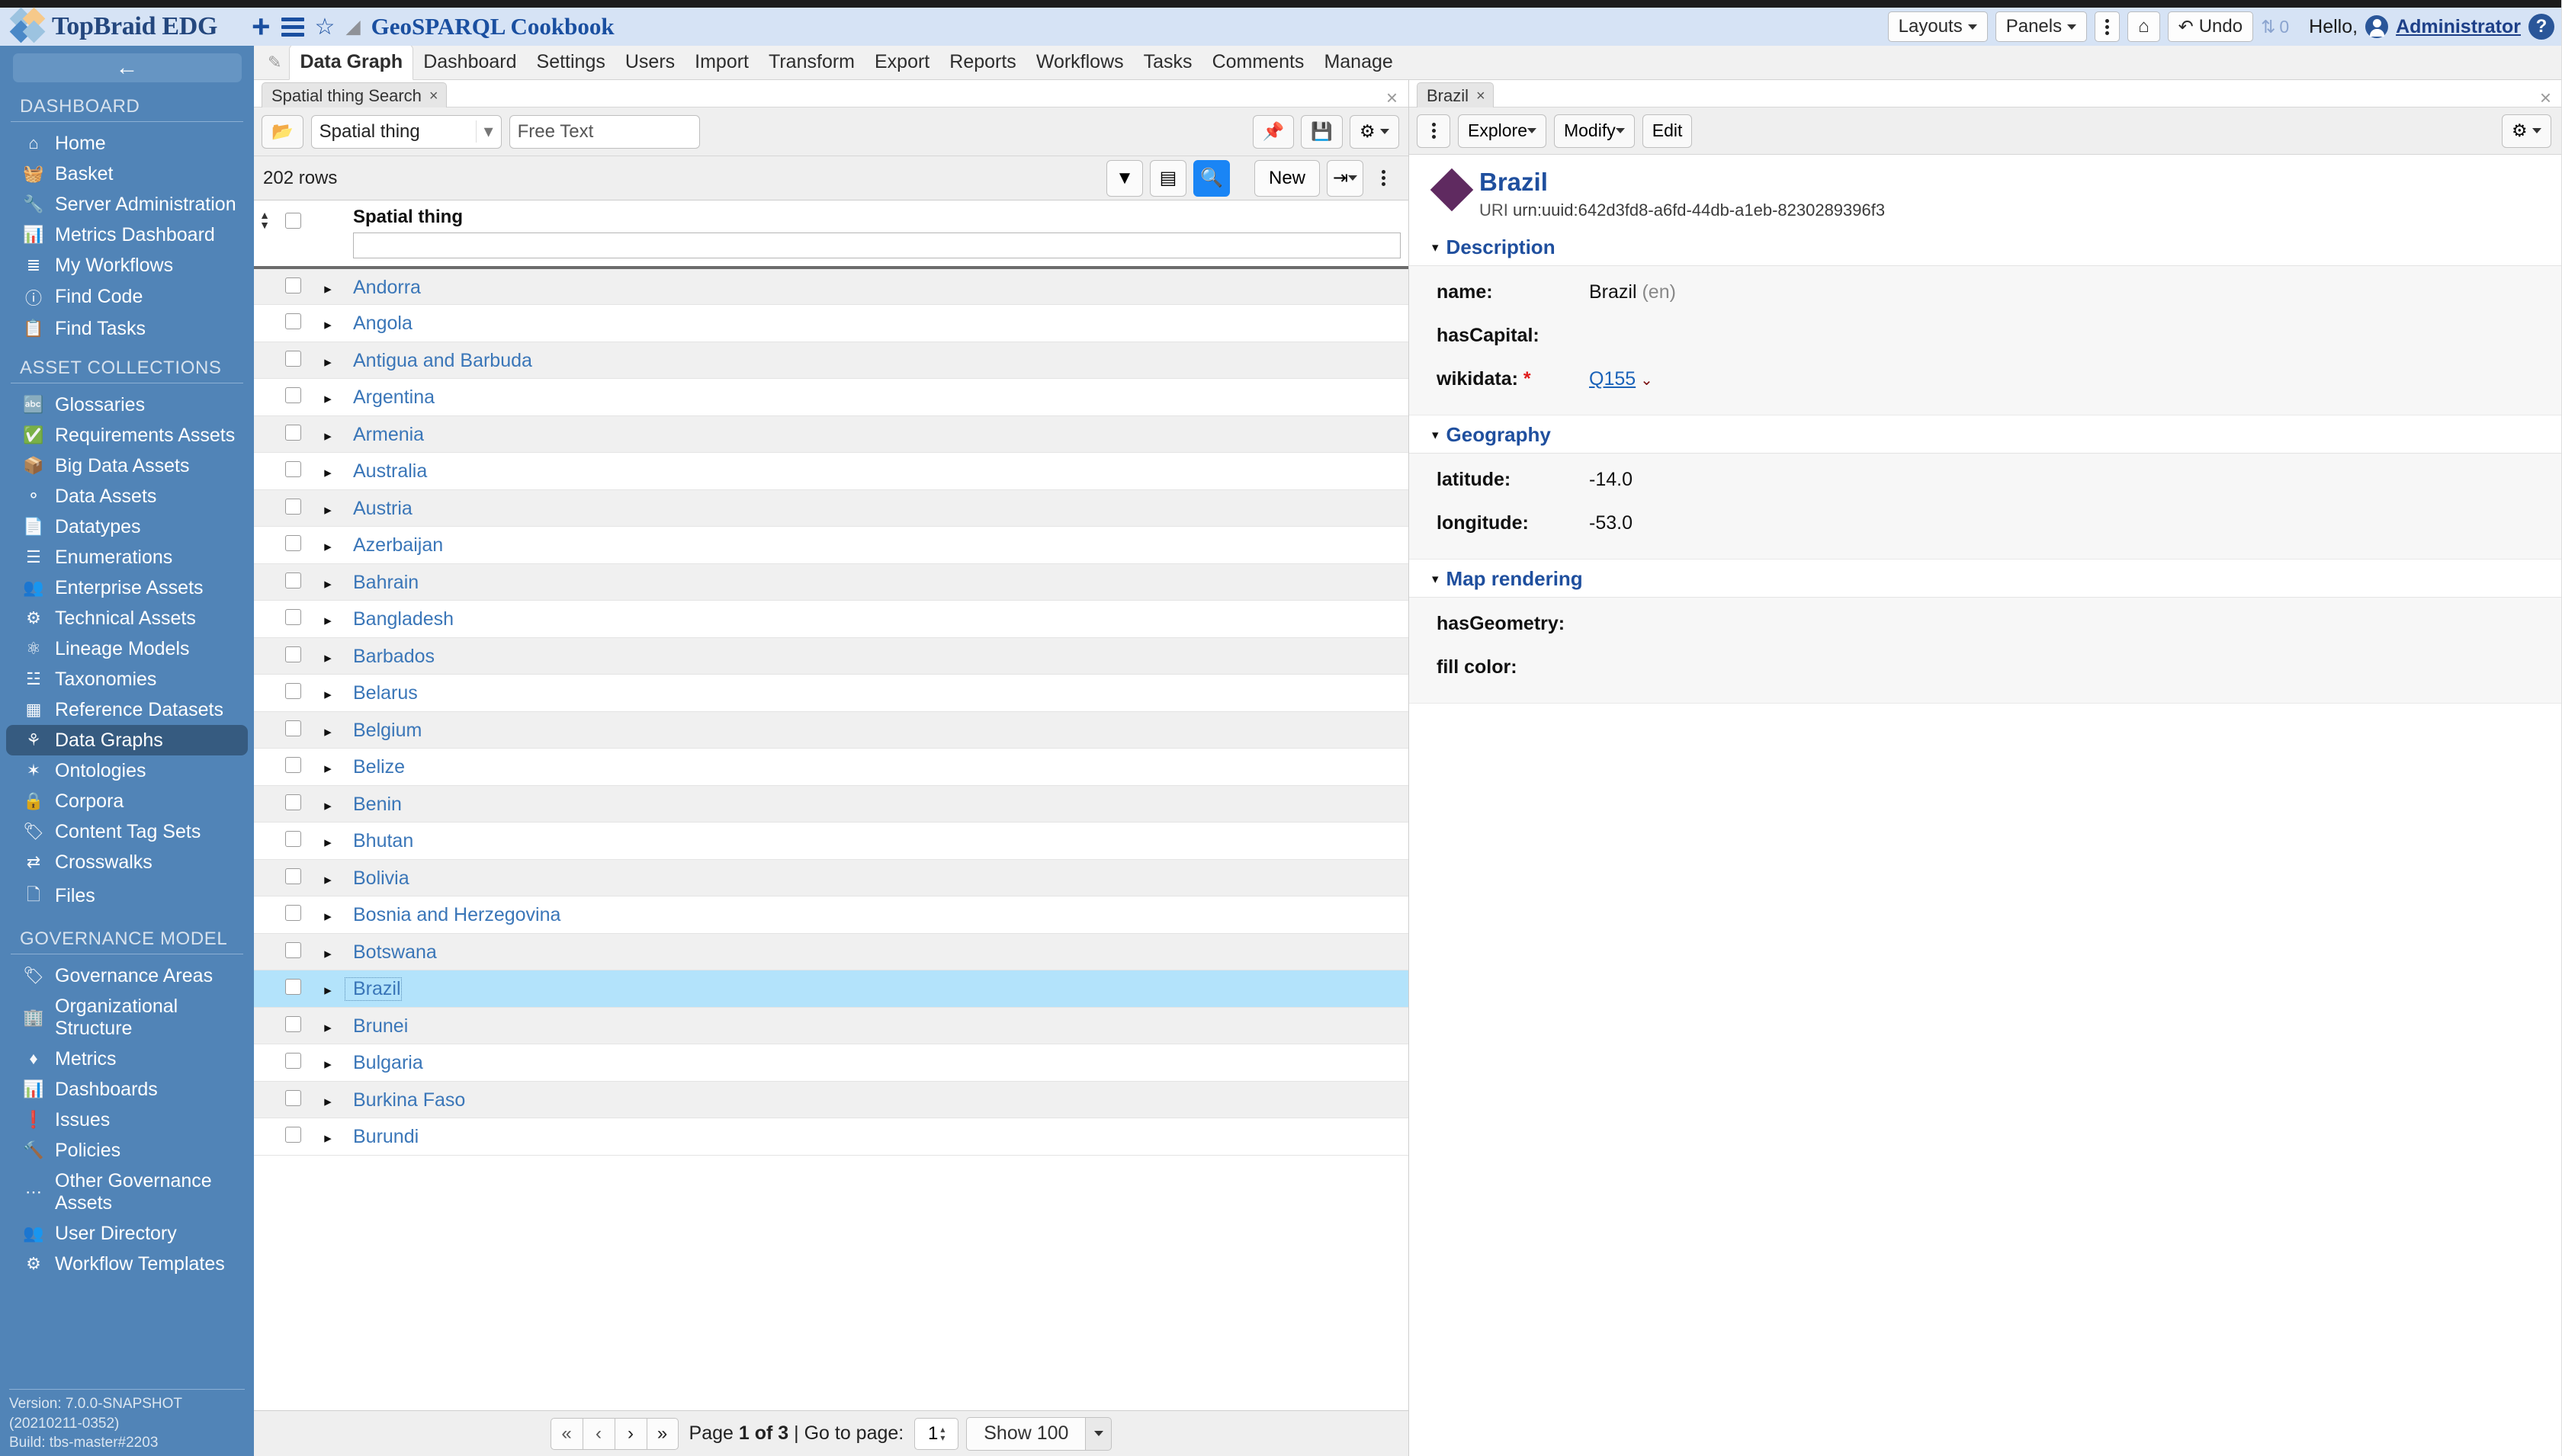 This screenshot has width=2562, height=1456. What do you see at coordinates (127, 862) in the screenshot?
I see `sidebar-item-crosswalks: ⇄ Crosswalks` at bounding box center [127, 862].